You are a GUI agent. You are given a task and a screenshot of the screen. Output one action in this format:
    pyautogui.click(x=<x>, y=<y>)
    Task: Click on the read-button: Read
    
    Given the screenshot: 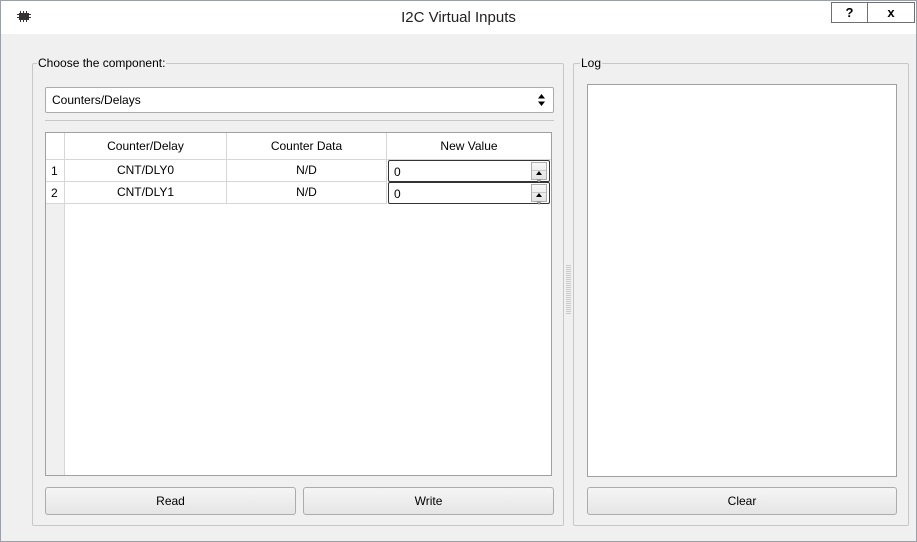 What is the action you would take?
    pyautogui.click(x=170, y=501)
    